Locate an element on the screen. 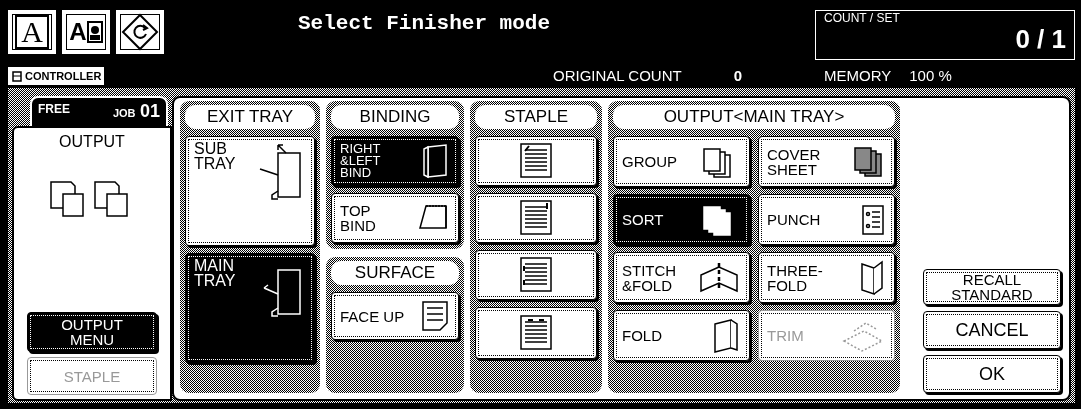  rotate-icon is located at coordinates (140, 32).